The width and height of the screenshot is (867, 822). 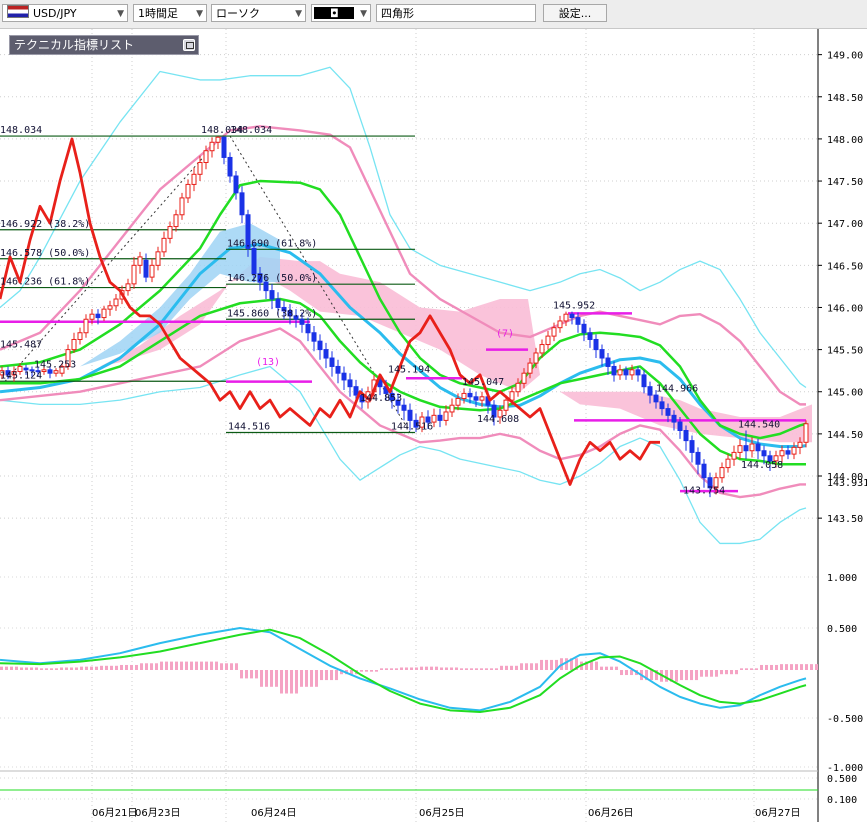 I want to click on timeframe-select: 1時間足 ▼, so click(x=170, y=13).